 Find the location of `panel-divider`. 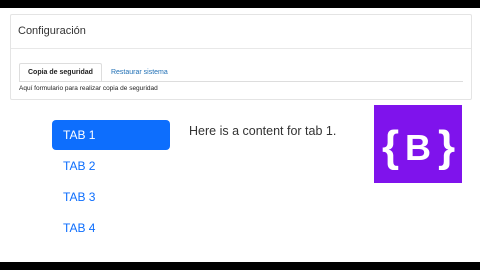

panel-divider is located at coordinates (241, 48).